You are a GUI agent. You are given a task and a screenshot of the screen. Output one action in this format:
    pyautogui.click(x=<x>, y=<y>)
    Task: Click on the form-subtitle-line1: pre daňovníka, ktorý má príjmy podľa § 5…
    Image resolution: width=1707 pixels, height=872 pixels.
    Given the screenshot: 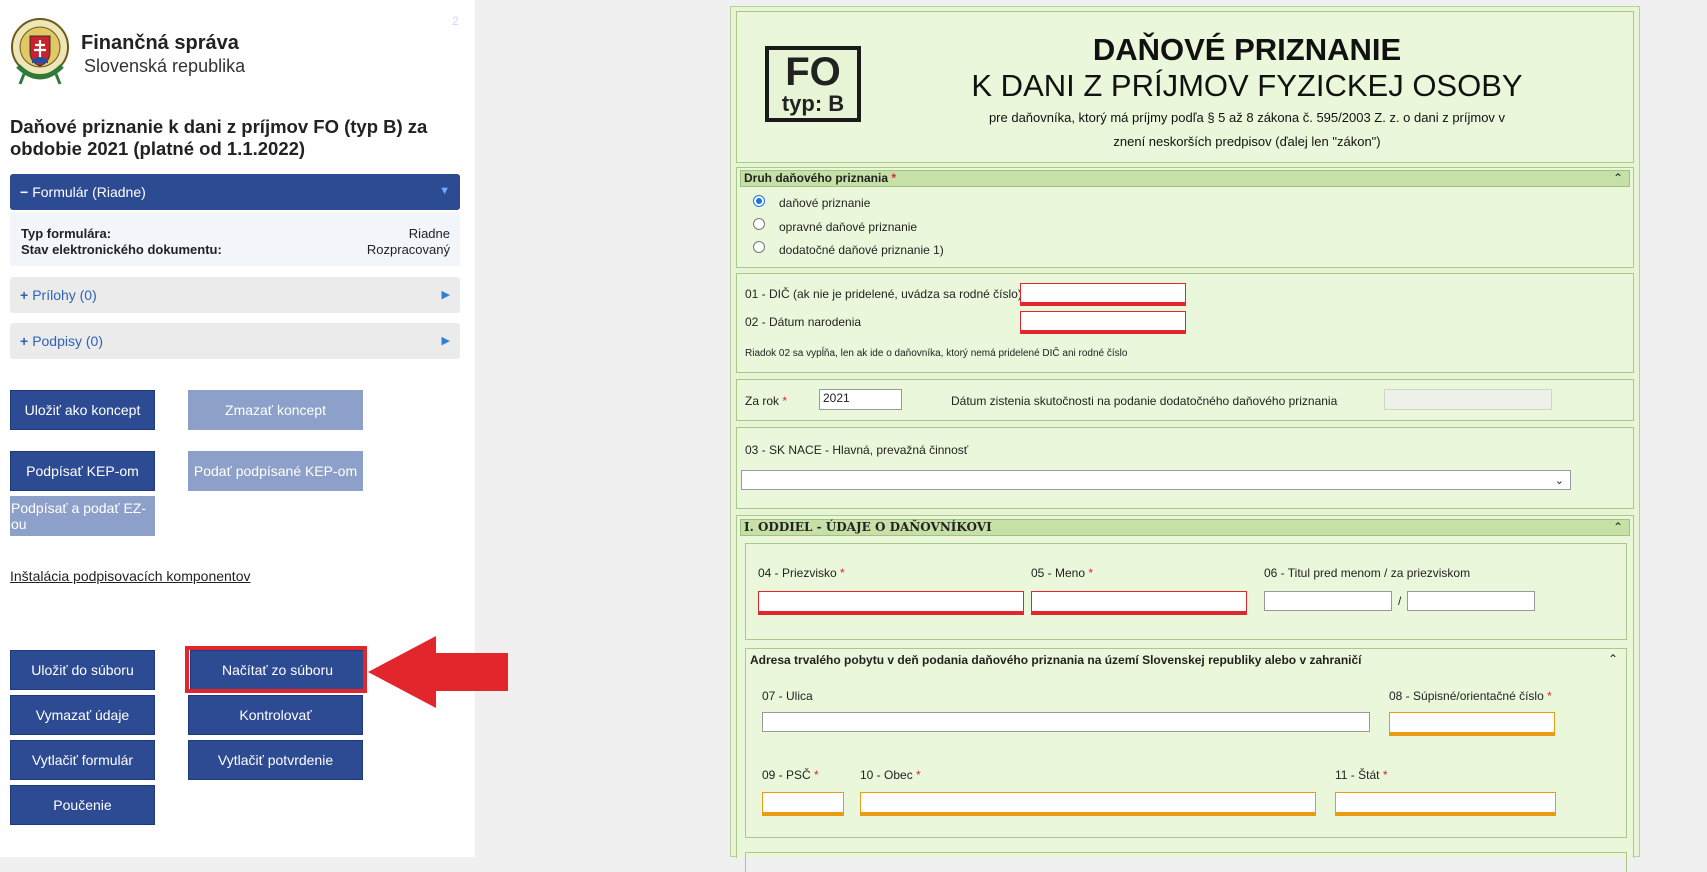 What is the action you would take?
    pyautogui.click(x=1247, y=117)
    